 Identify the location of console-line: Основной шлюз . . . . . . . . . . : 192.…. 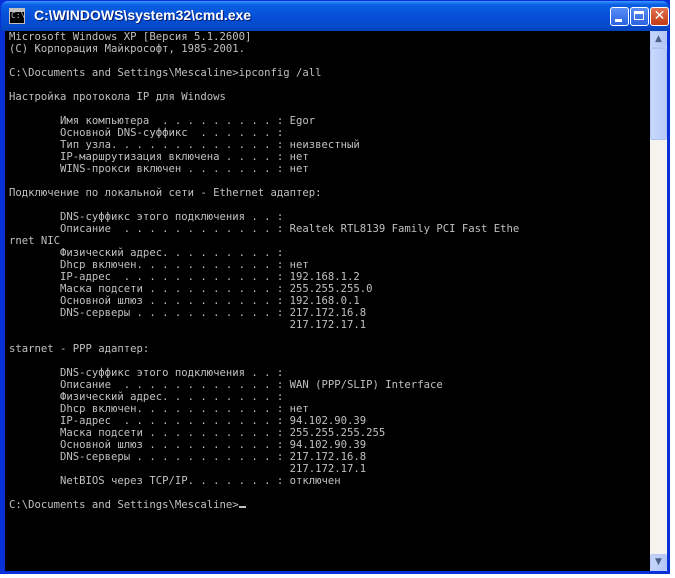
(184, 301).